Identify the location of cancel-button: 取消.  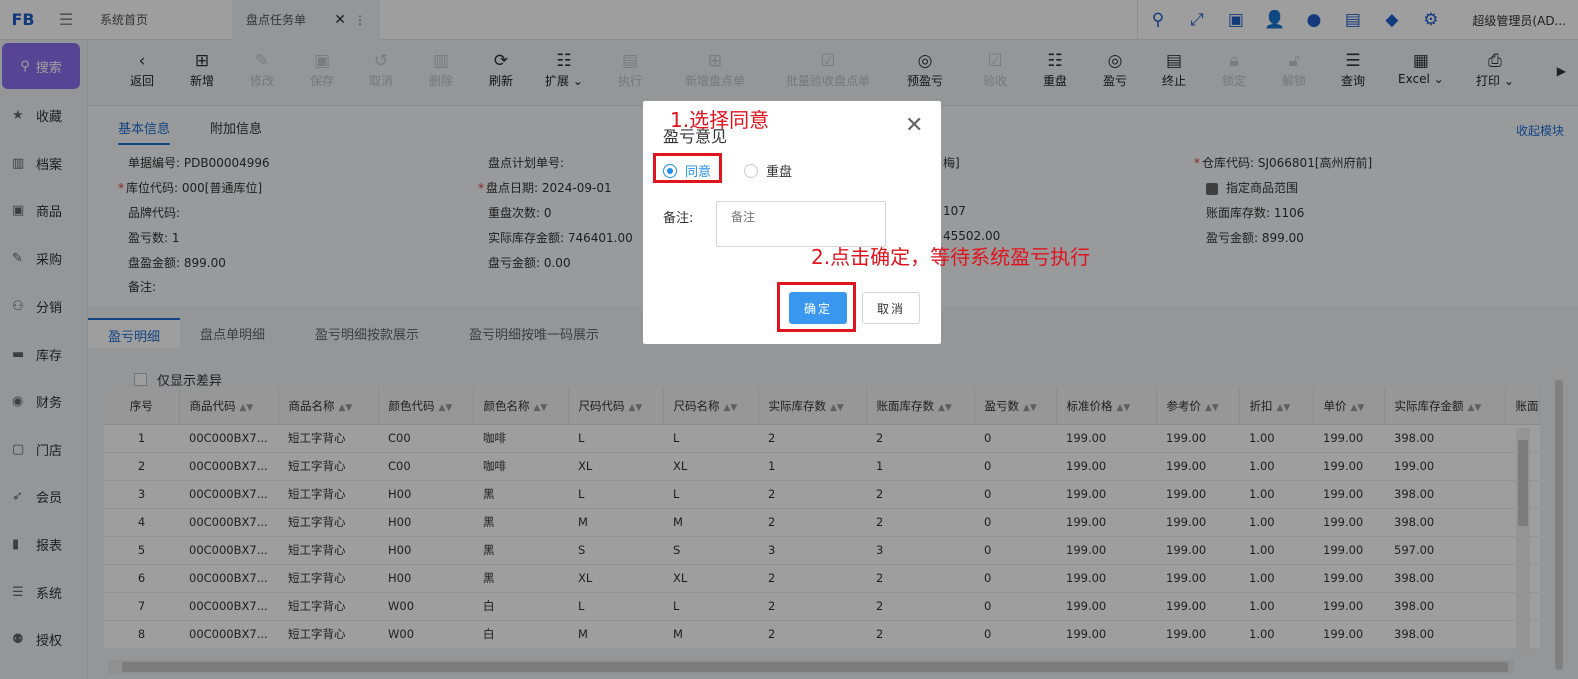
(891, 308).